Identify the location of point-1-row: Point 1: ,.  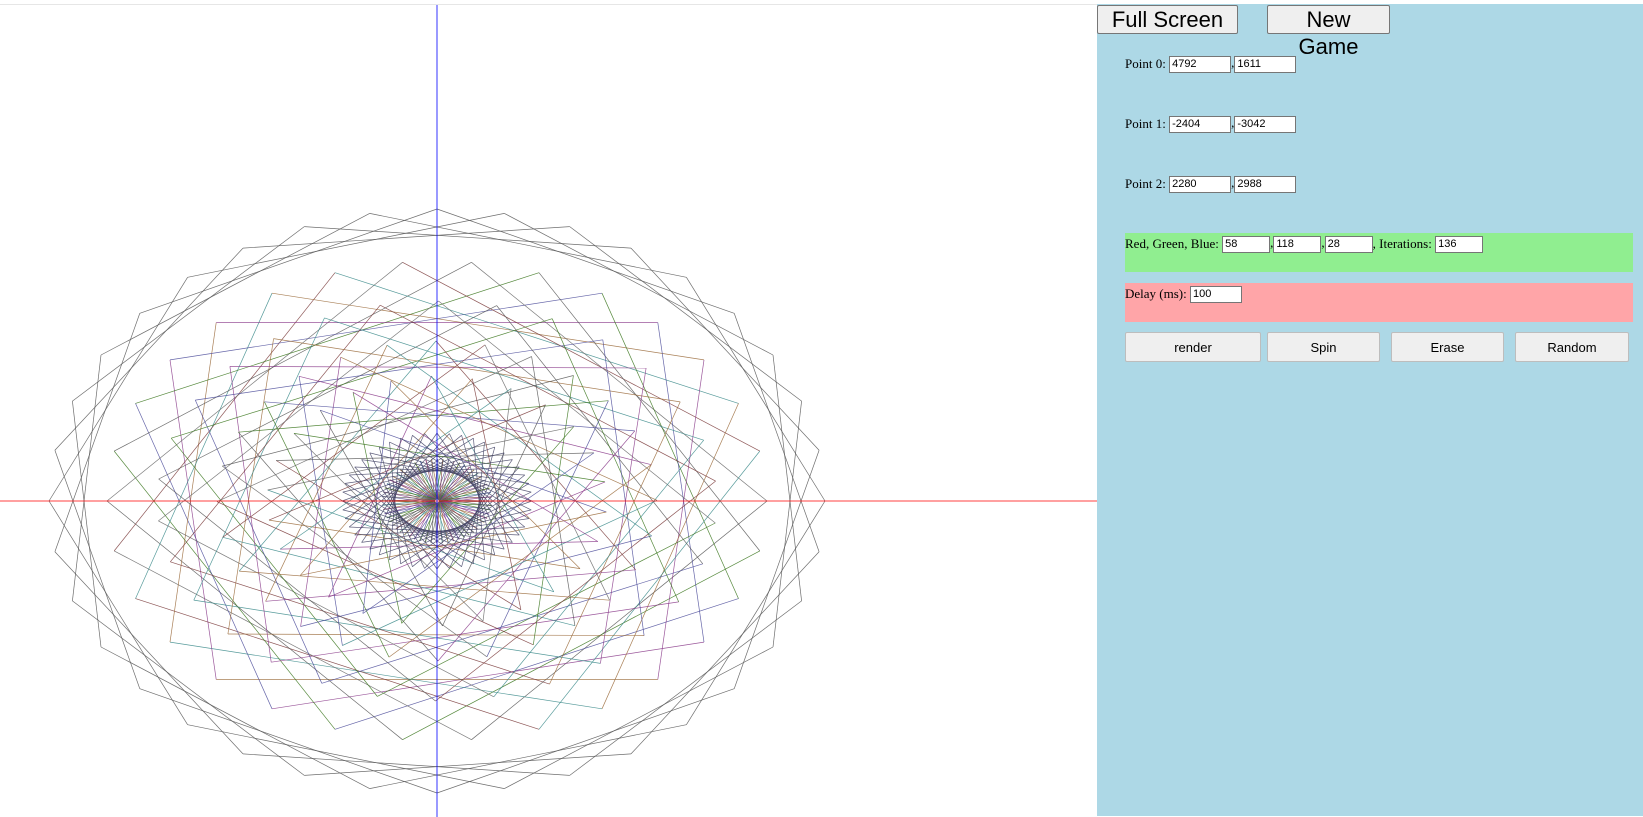
(1211, 123).